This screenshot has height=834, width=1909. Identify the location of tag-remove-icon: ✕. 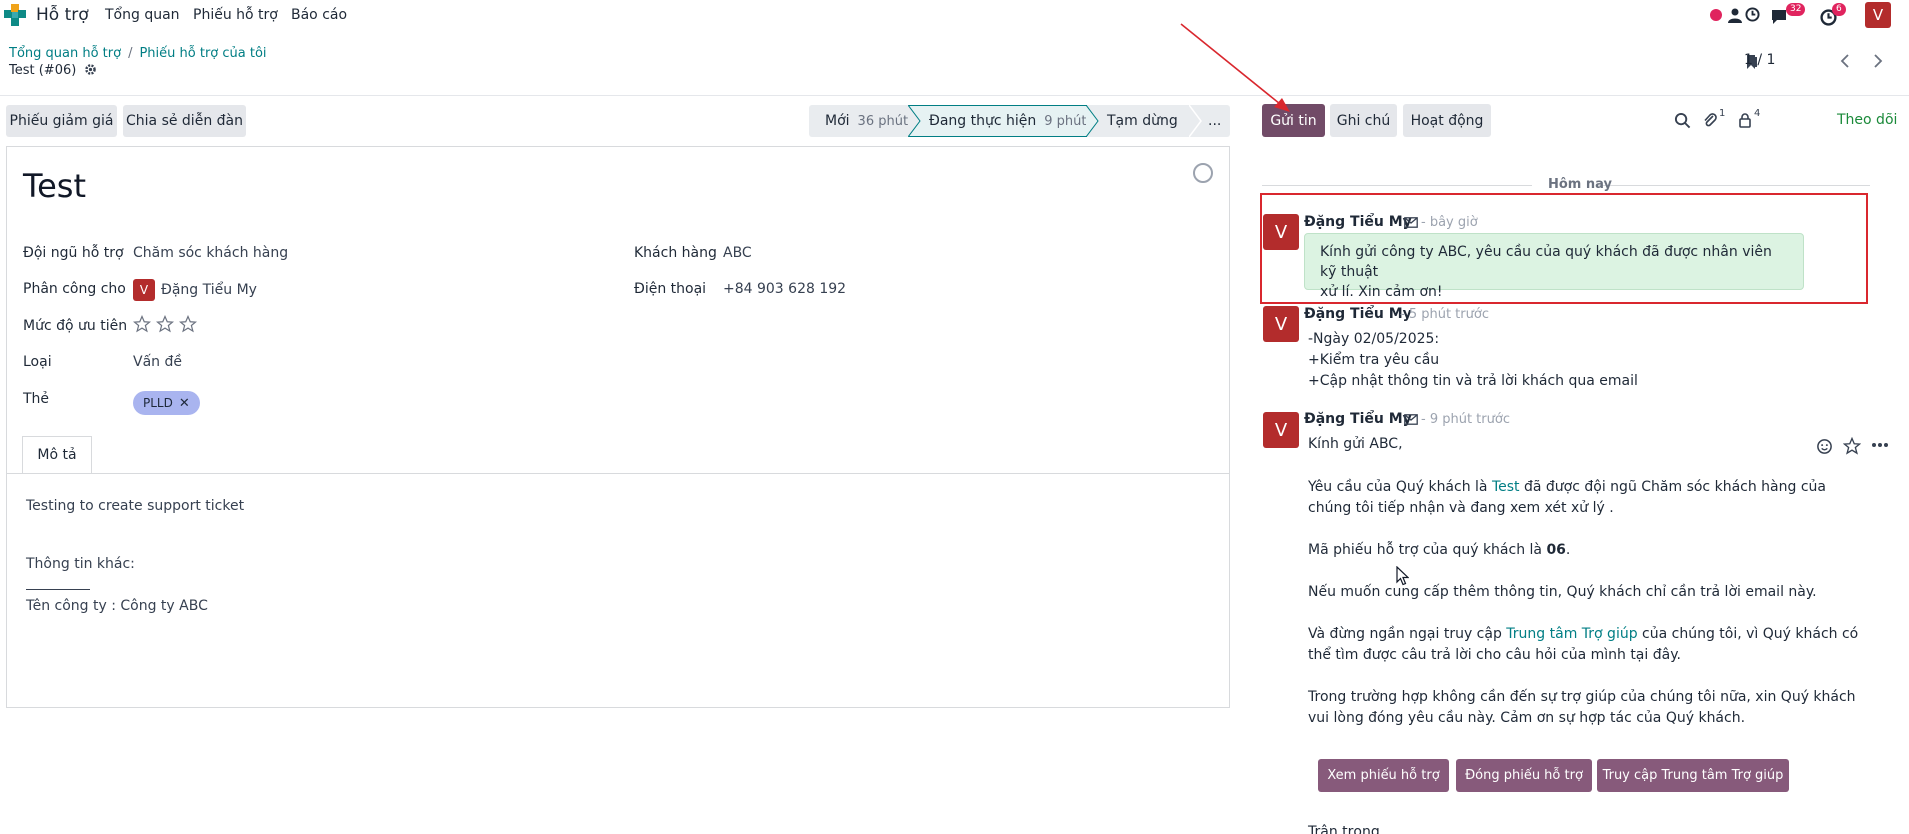
(184, 403).